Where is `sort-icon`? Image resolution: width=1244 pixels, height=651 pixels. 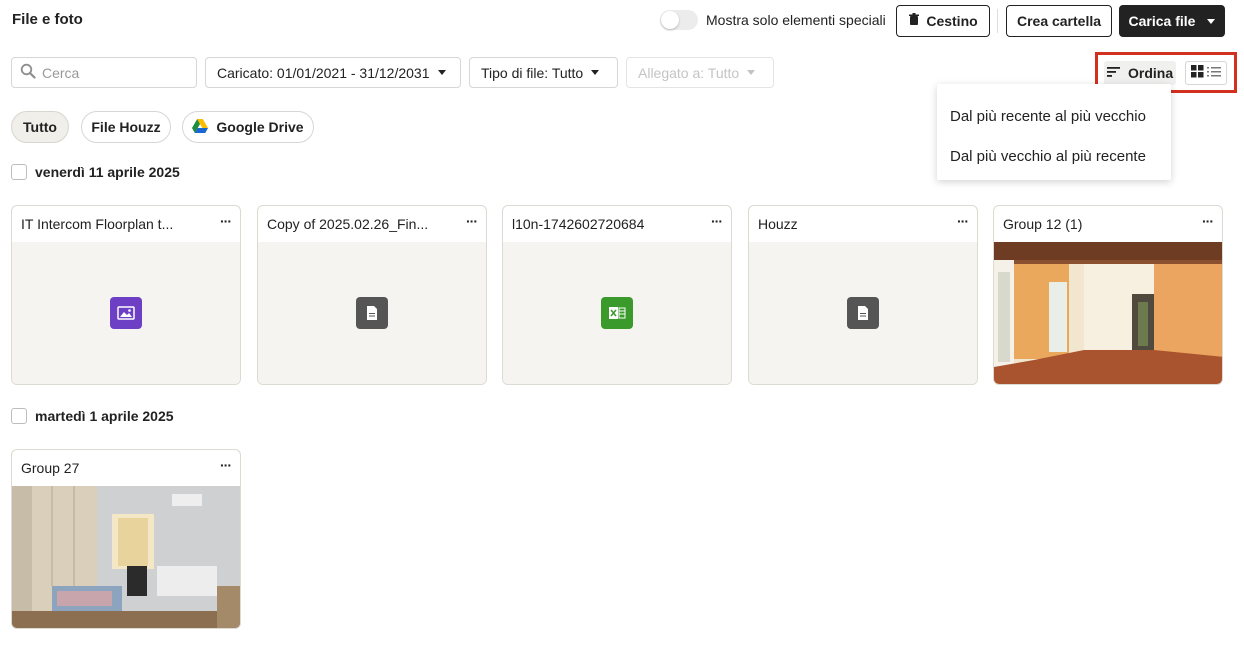 sort-icon is located at coordinates (1114, 73).